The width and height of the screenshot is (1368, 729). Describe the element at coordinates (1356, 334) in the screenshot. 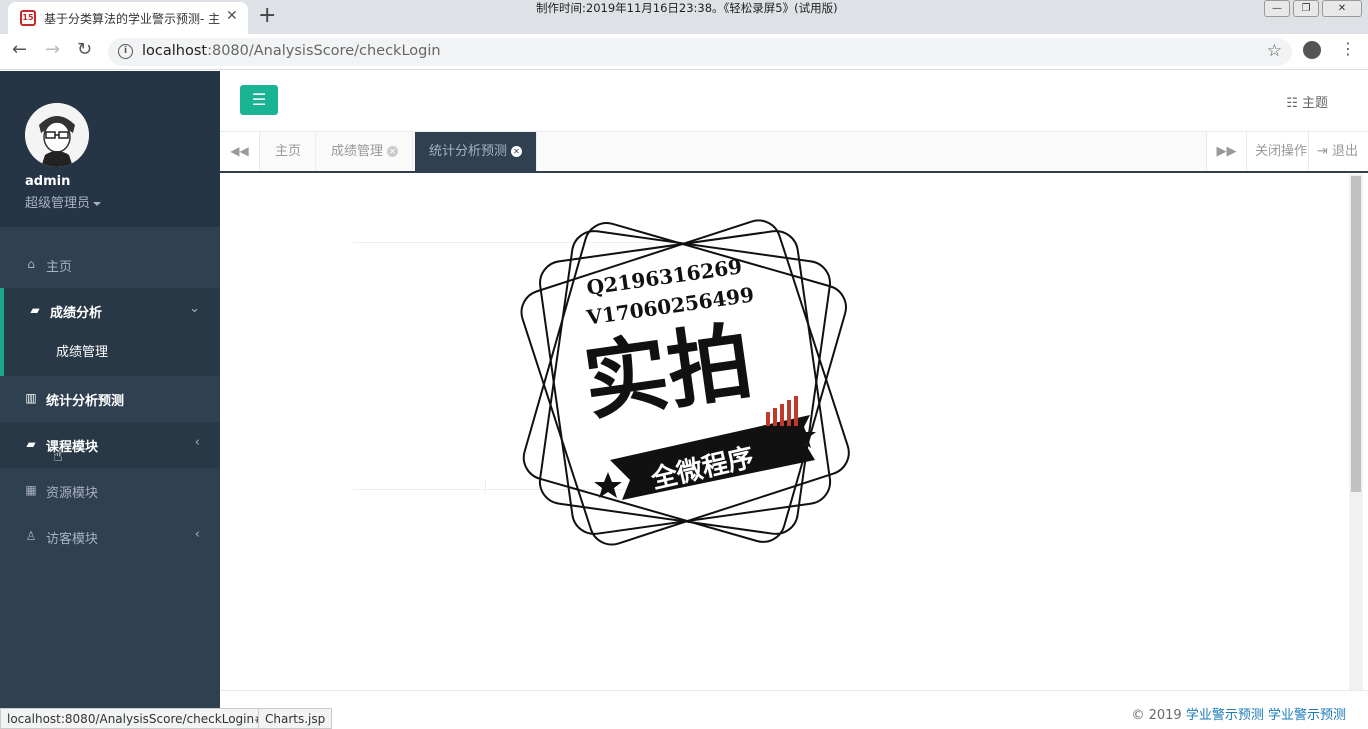

I see `scrollbar-thumb` at that location.